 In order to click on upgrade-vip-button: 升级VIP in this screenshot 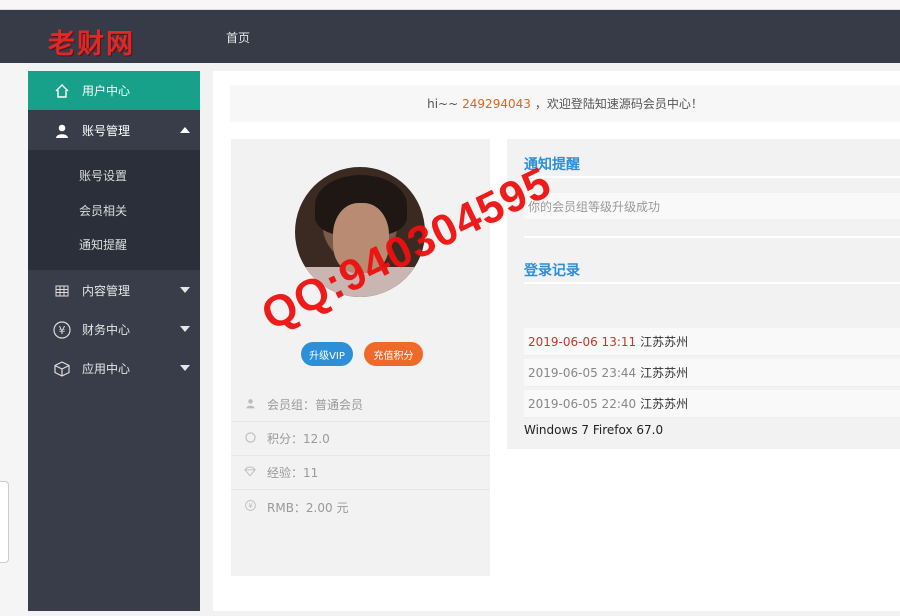, I will do `click(327, 354)`.